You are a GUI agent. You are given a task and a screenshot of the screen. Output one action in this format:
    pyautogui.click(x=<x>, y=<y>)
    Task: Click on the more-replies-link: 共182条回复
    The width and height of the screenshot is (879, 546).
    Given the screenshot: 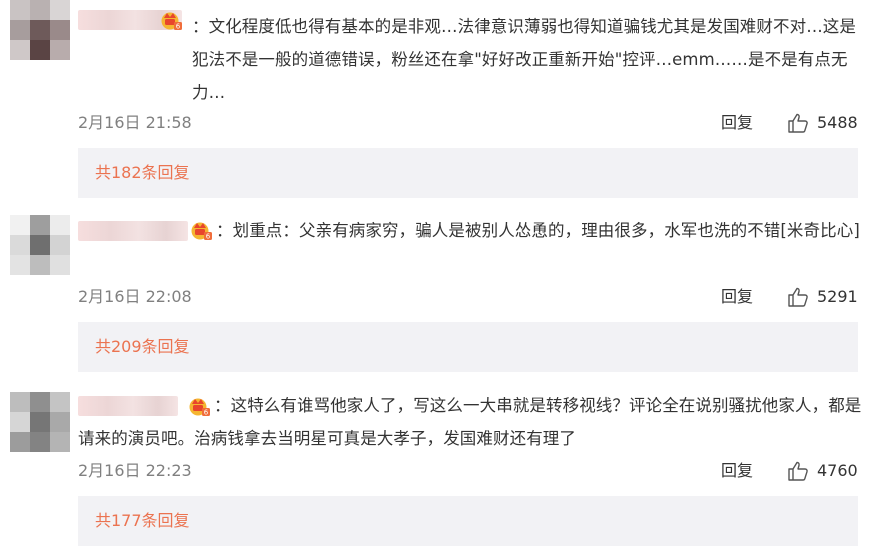 What is the action you would take?
    pyautogui.click(x=142, y=173)
    